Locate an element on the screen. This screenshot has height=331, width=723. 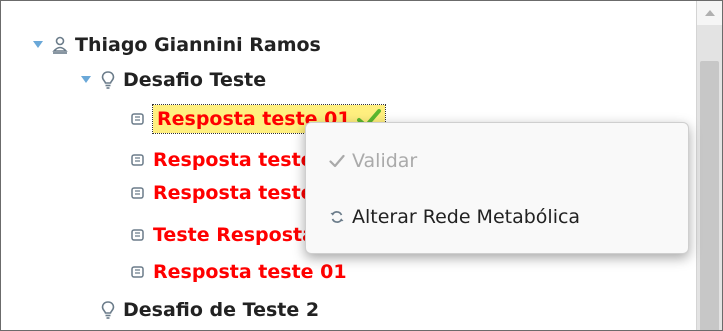
menu-item-label: Validar is located at coordinates (385, 161).